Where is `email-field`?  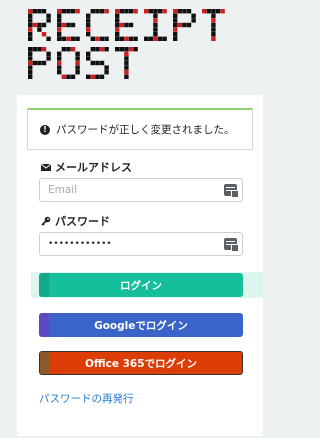 email-field is located at coordinates (141, 190).